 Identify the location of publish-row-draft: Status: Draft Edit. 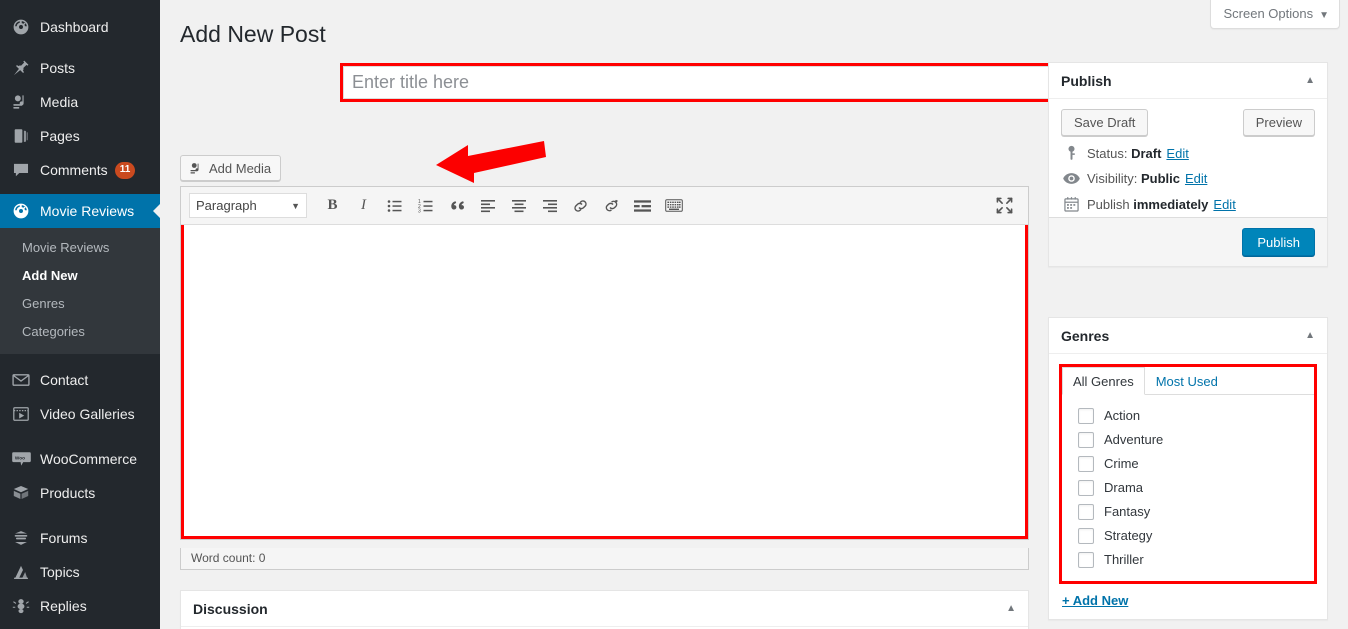
(1188, 153).